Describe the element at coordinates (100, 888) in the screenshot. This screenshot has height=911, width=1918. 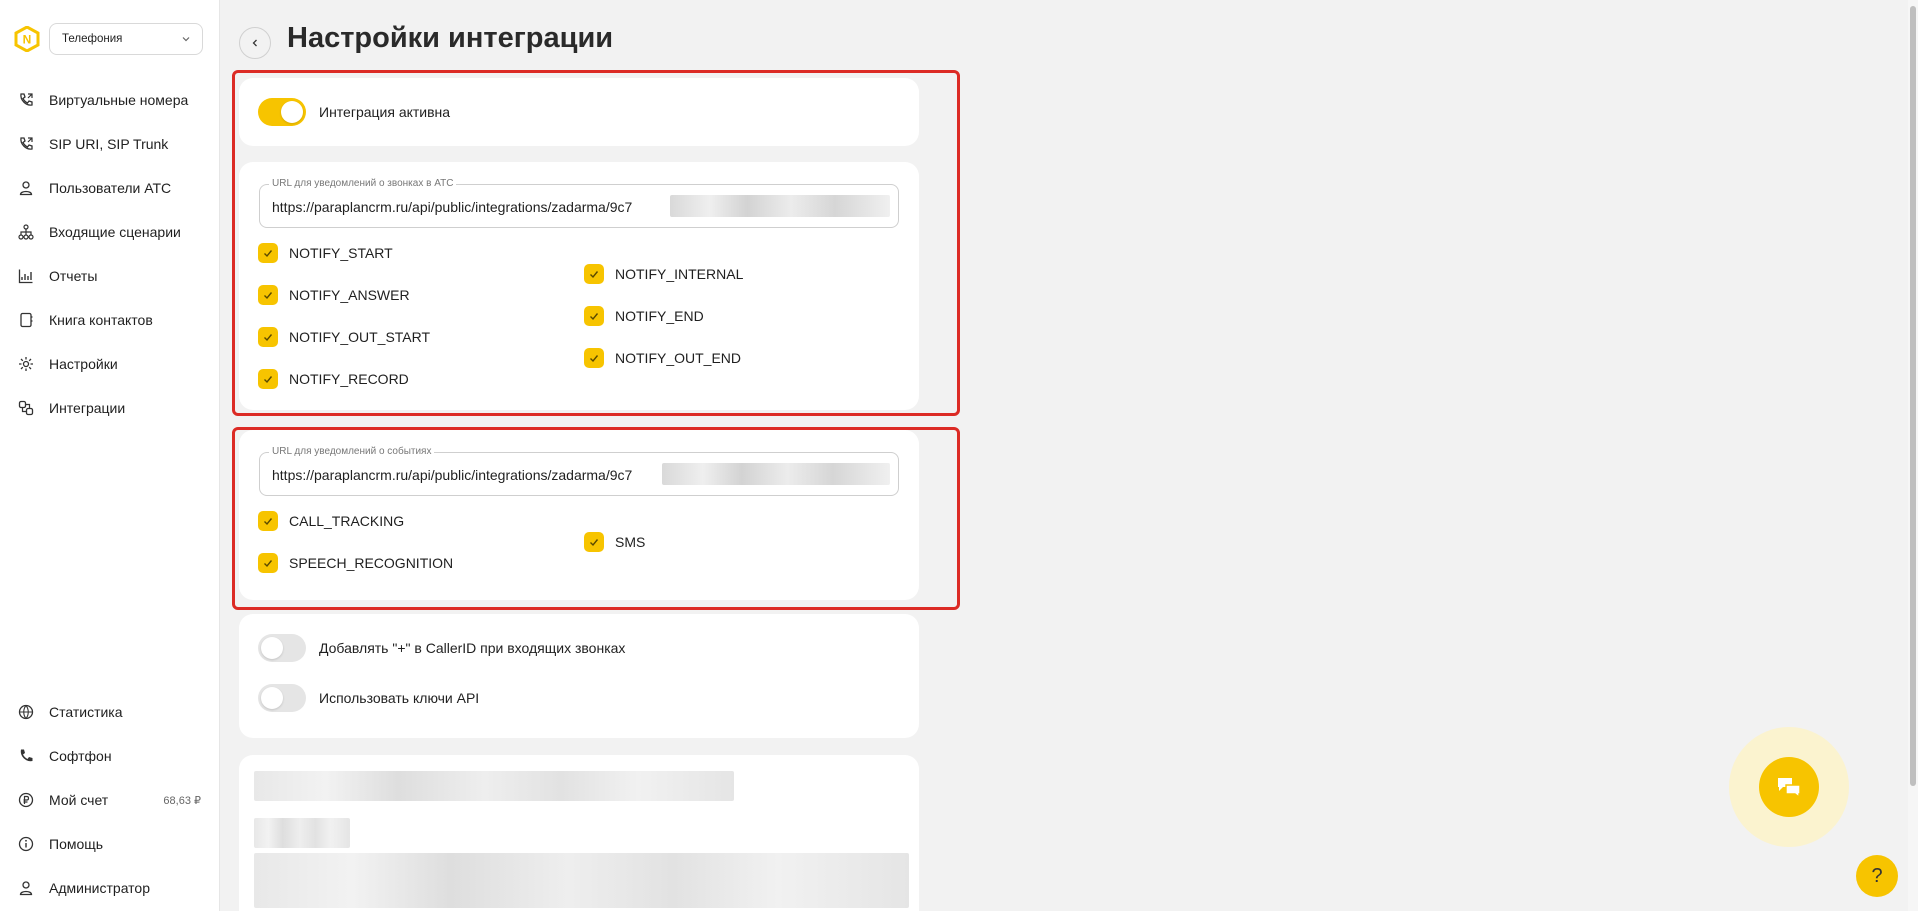
I see `nav-item-label: Администратор` at that location.